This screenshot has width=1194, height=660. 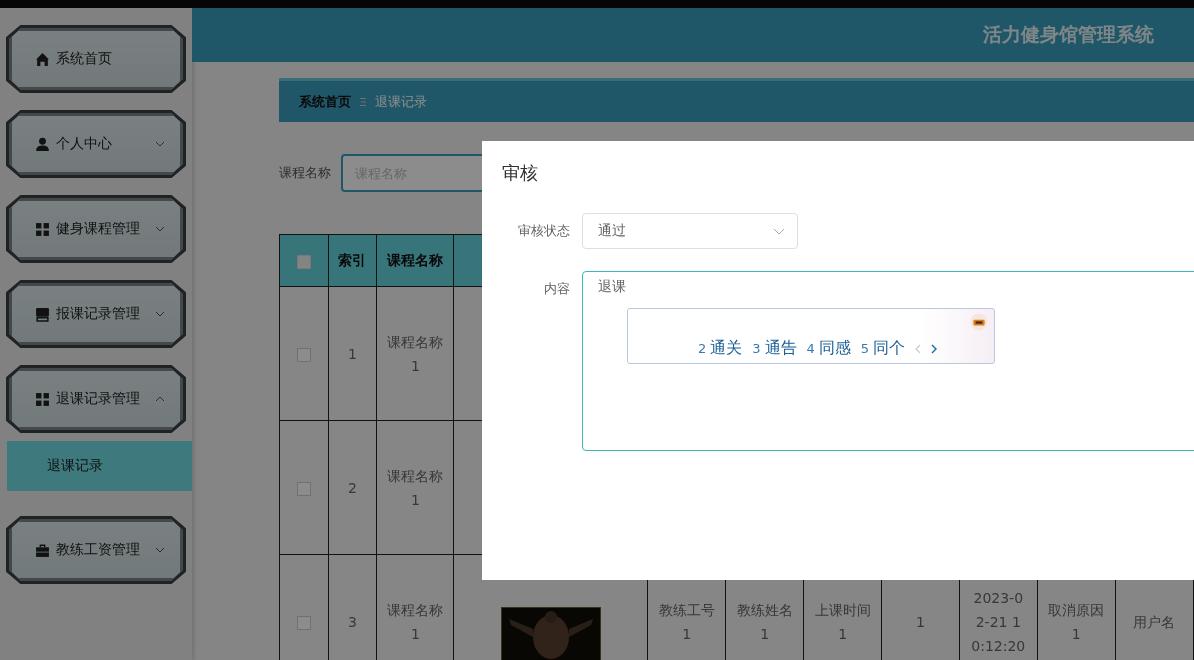 What do you see at coordinates (544, 231) in the screenshot?
I see `field-label: 审核状态` at bounding box center [544, 231].